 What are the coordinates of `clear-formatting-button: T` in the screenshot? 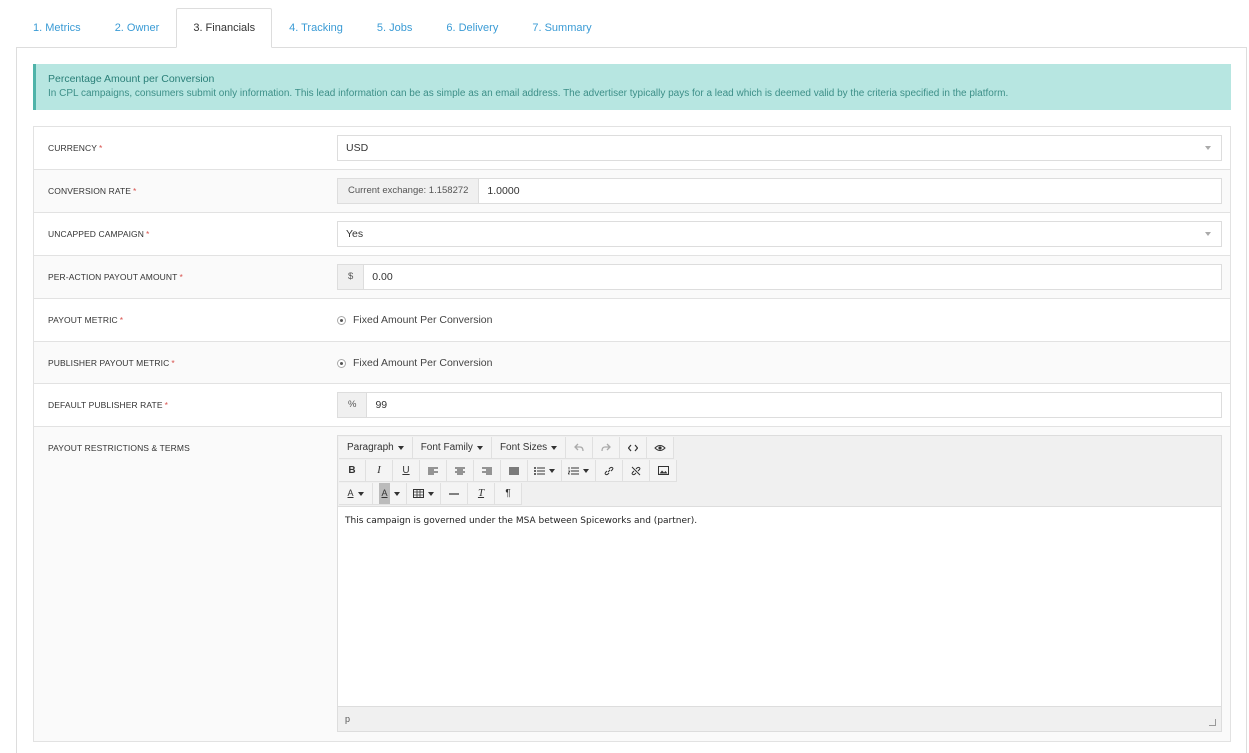 It's located at (481, 494).